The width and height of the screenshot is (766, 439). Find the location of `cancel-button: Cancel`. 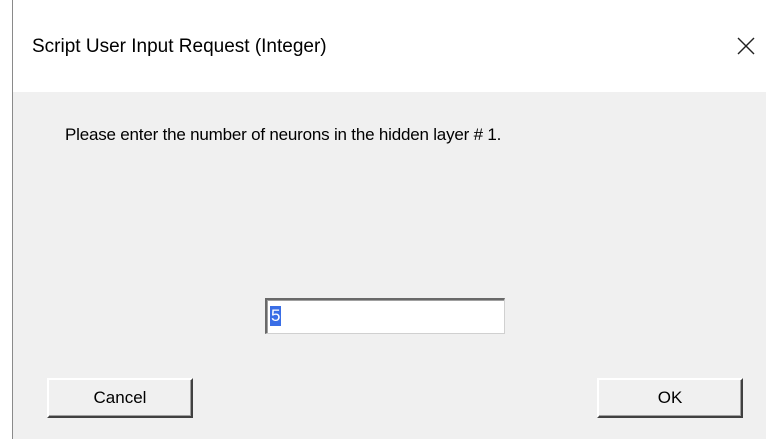

cancel-button: Cancel is located at coordinates (120, 398).